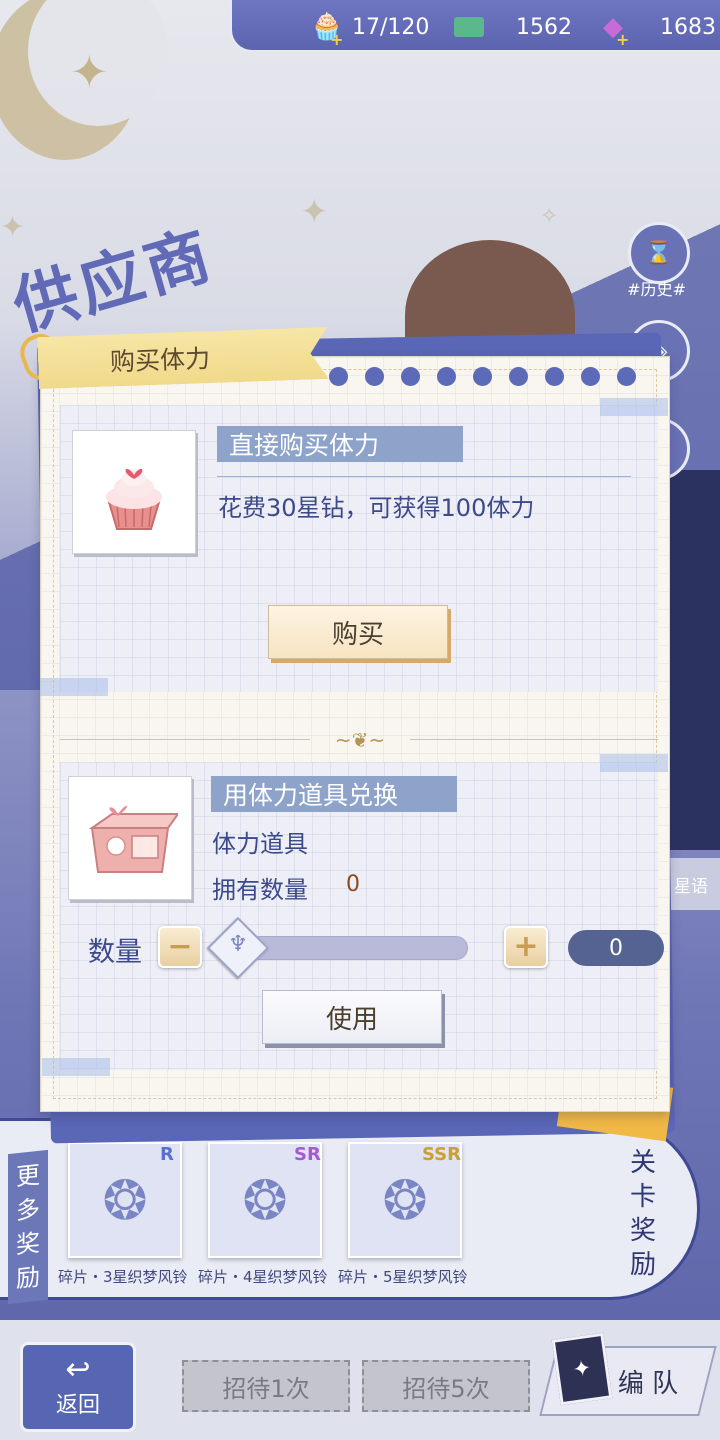 The height and width of the screenshot is (1440, 720). Describe the element at coordinates (582, 1369) in the screenshot. I see `cards-icon: ✦` at that location.